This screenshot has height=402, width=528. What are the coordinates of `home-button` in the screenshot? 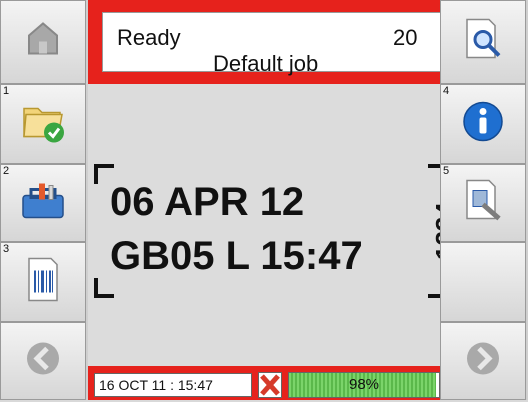 It's located at (43, 42).